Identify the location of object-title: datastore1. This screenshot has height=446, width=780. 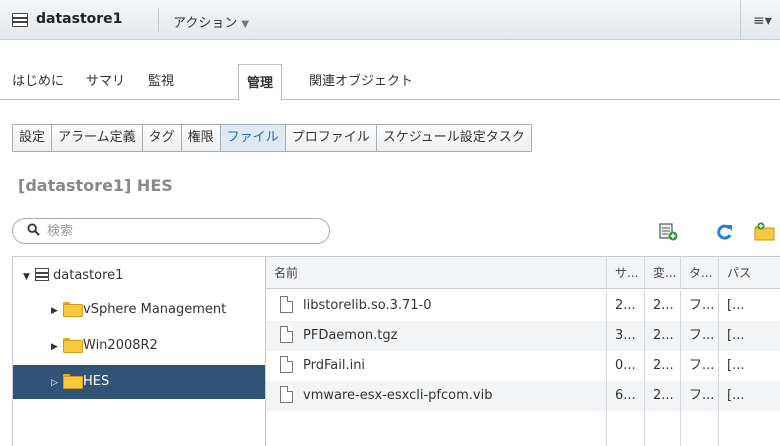
(79, 19).